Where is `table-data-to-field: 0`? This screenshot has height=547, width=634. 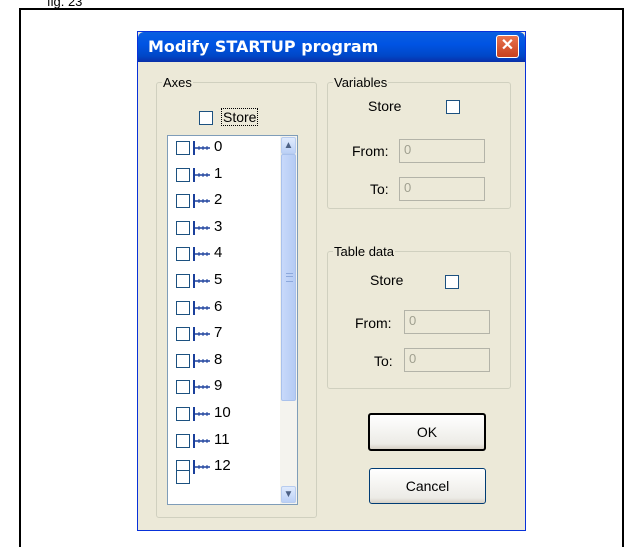 table-data-to-field: 0 is located at coordinates (447, 360).